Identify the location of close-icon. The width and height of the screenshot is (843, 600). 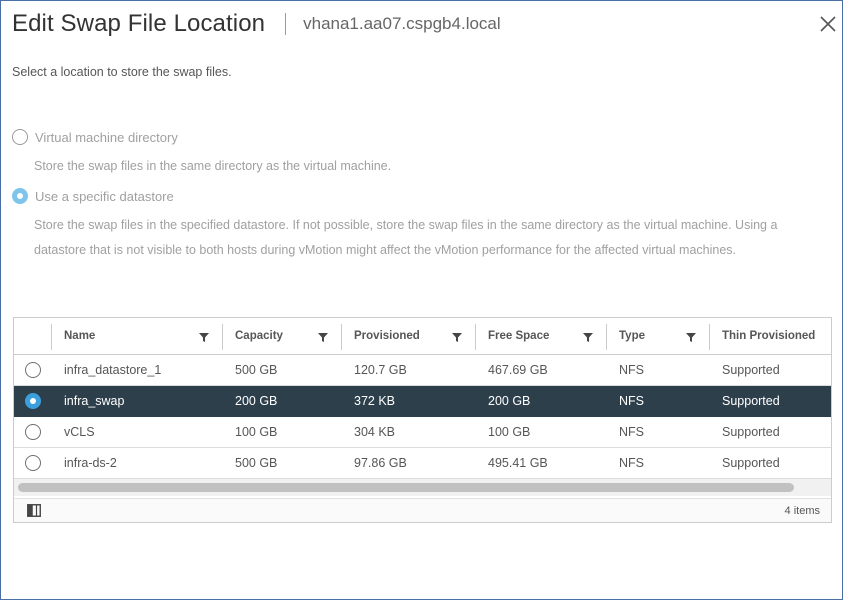
(828, 24).